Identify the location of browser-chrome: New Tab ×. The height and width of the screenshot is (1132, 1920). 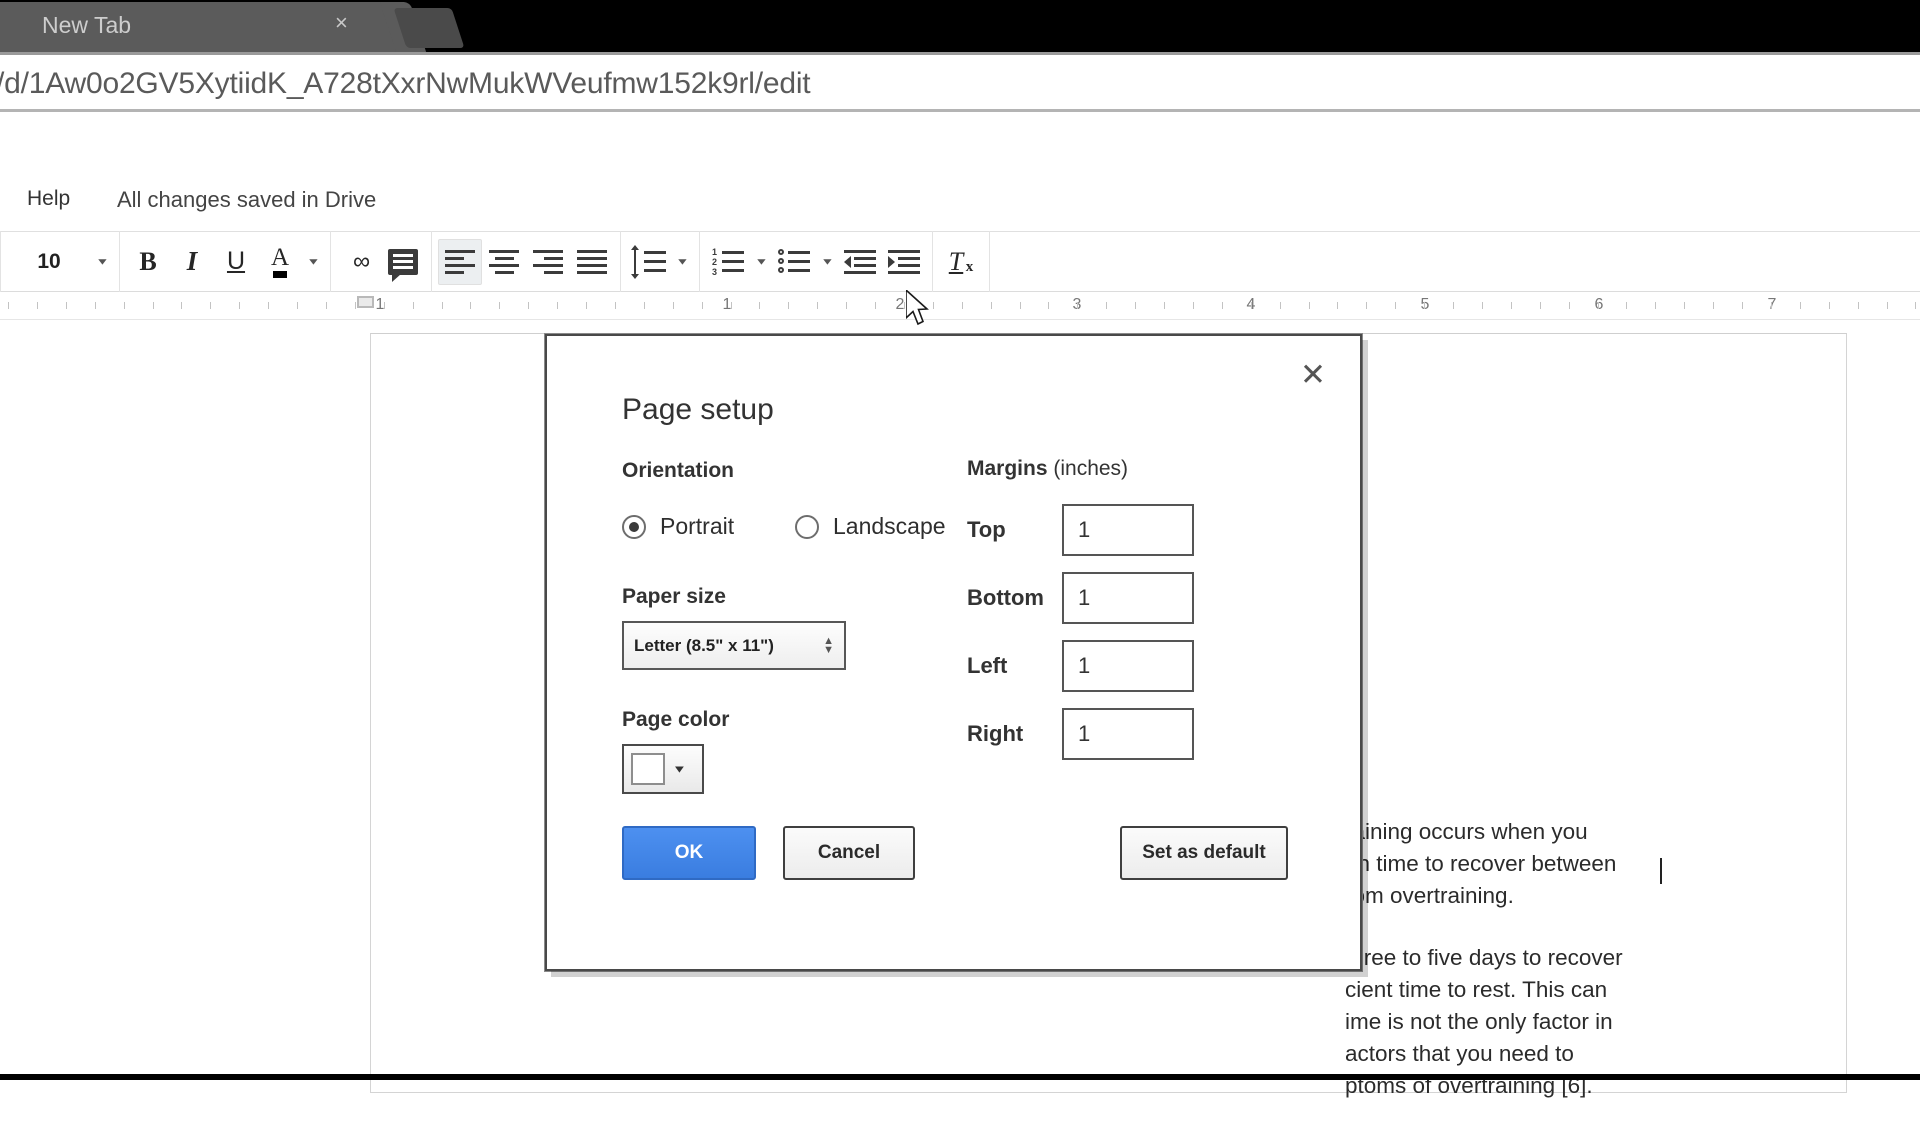
(960, 26).